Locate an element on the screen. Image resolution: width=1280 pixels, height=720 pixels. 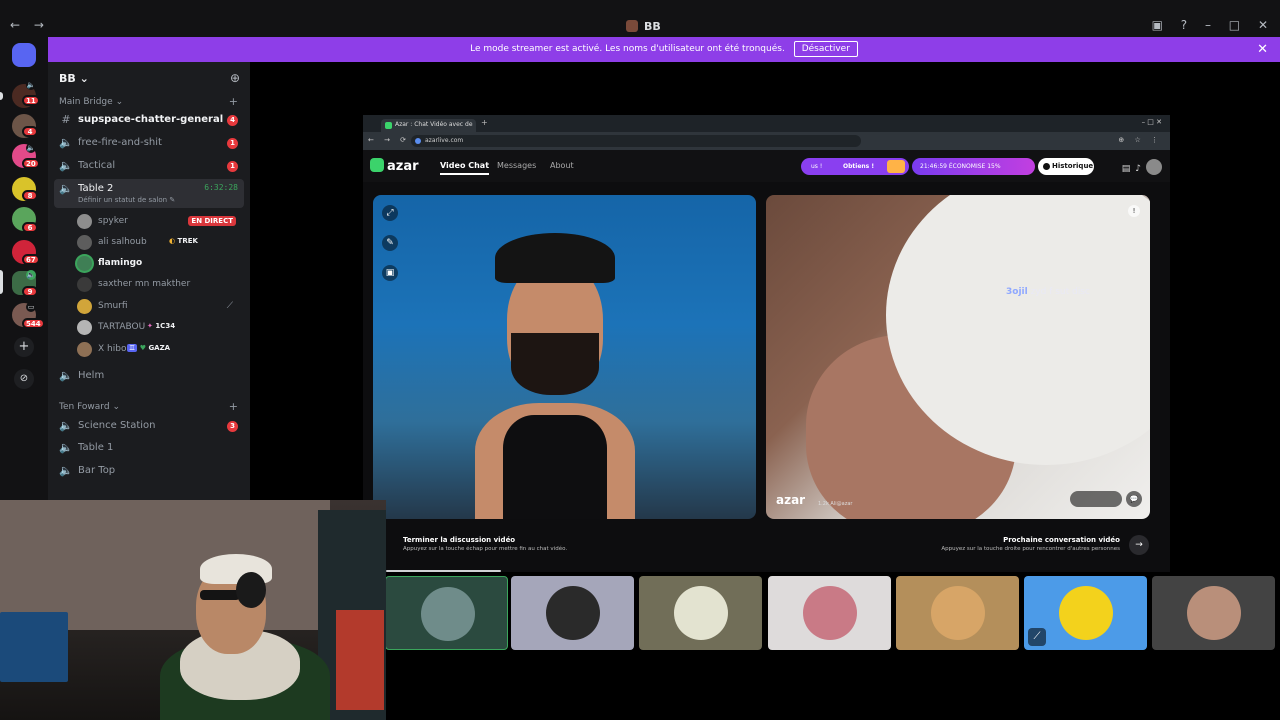
voice-member: saxther mn makther is located at coordinates (159, 285).